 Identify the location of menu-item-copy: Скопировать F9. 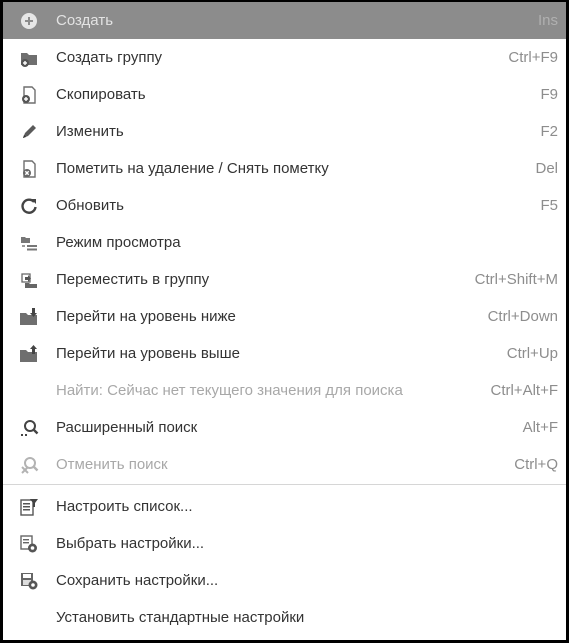
(284, 94).